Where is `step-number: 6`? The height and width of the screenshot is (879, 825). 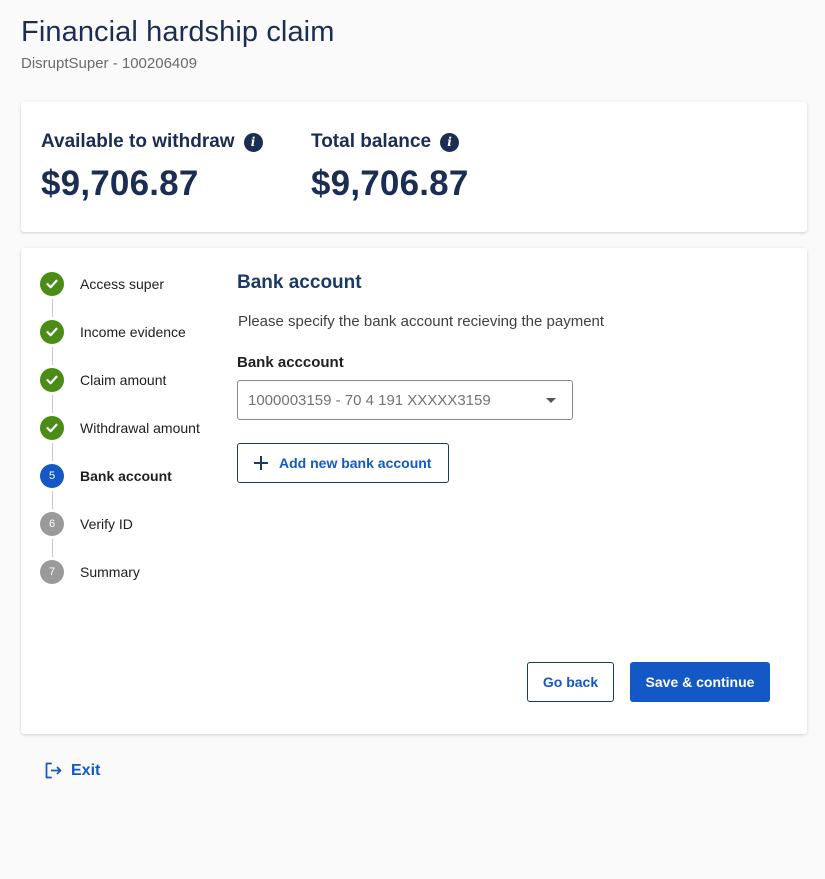
step-number: 6 is located at coordinates (52, 524).